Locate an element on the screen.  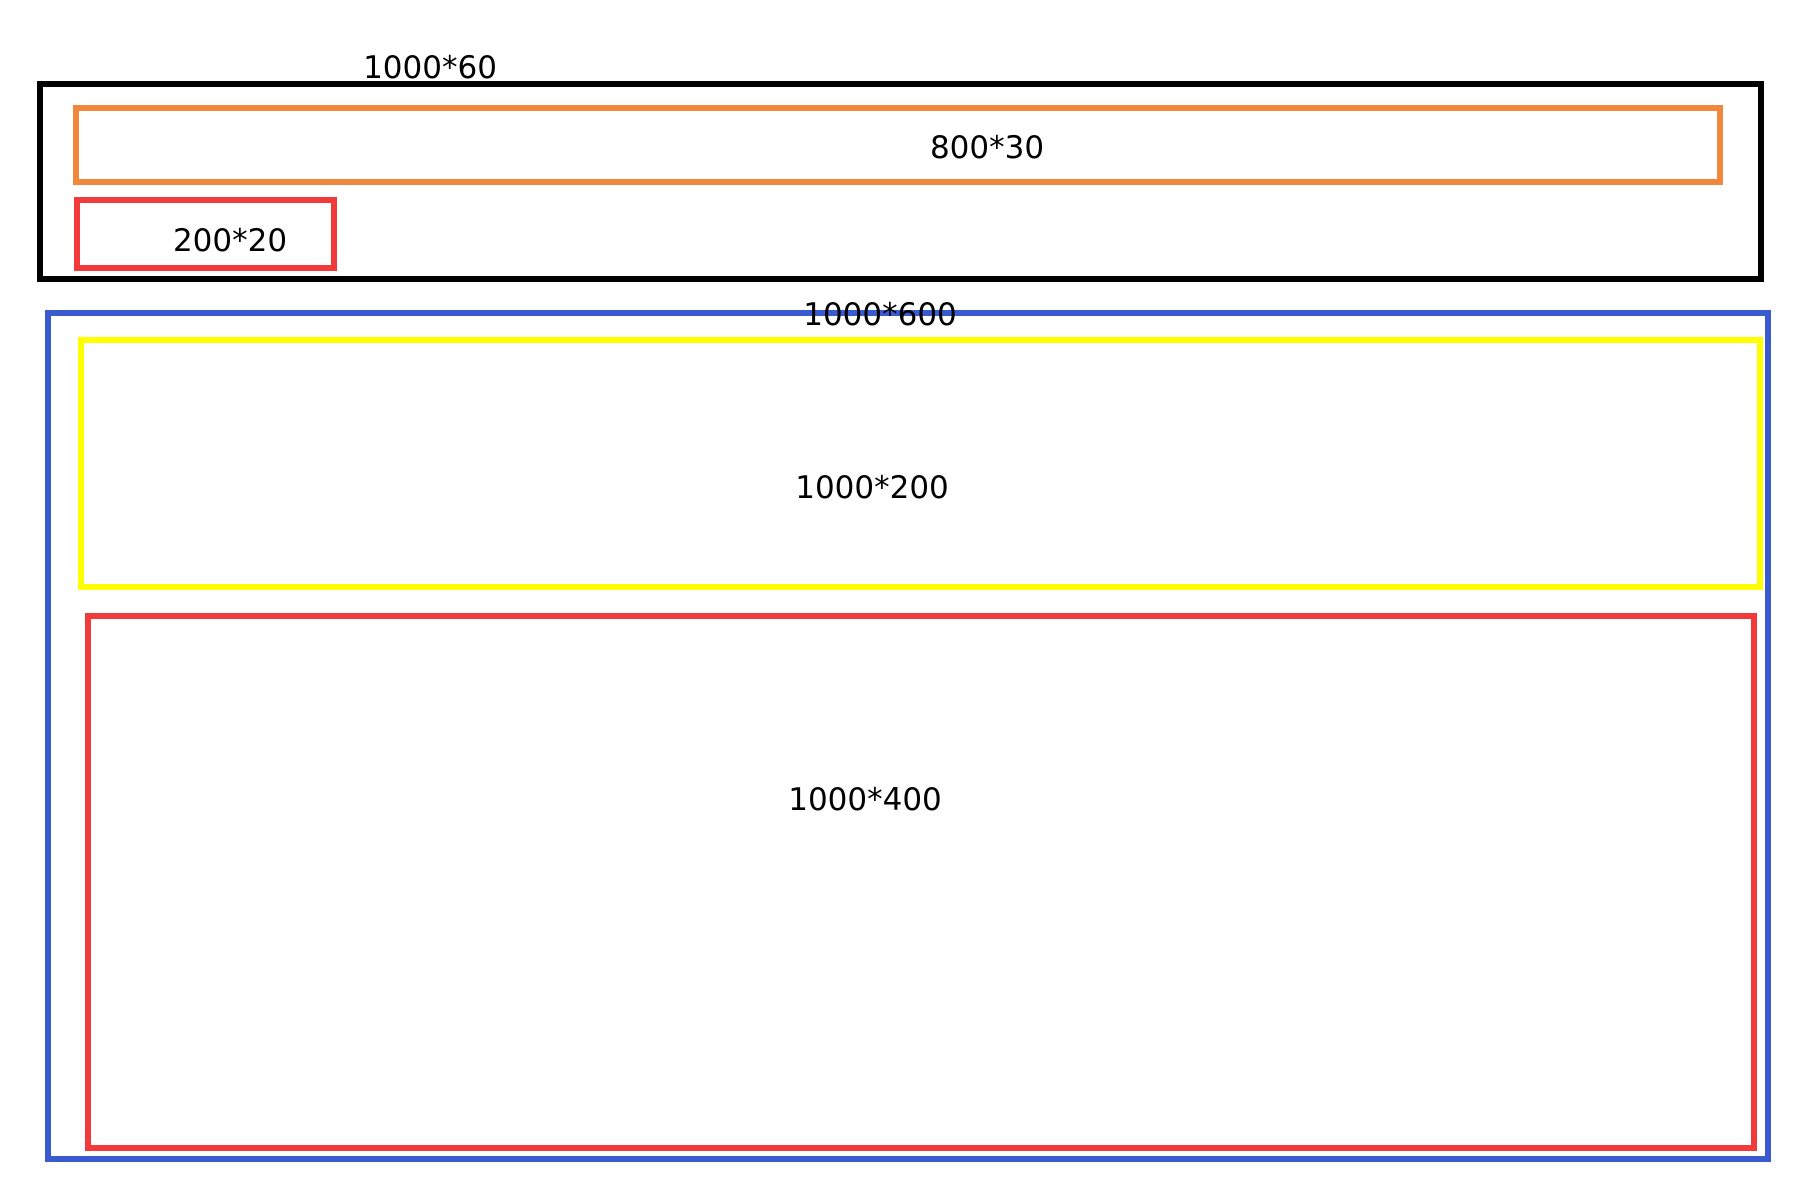
header-size-label: 1000*60 is located at coordinates (430, 68).